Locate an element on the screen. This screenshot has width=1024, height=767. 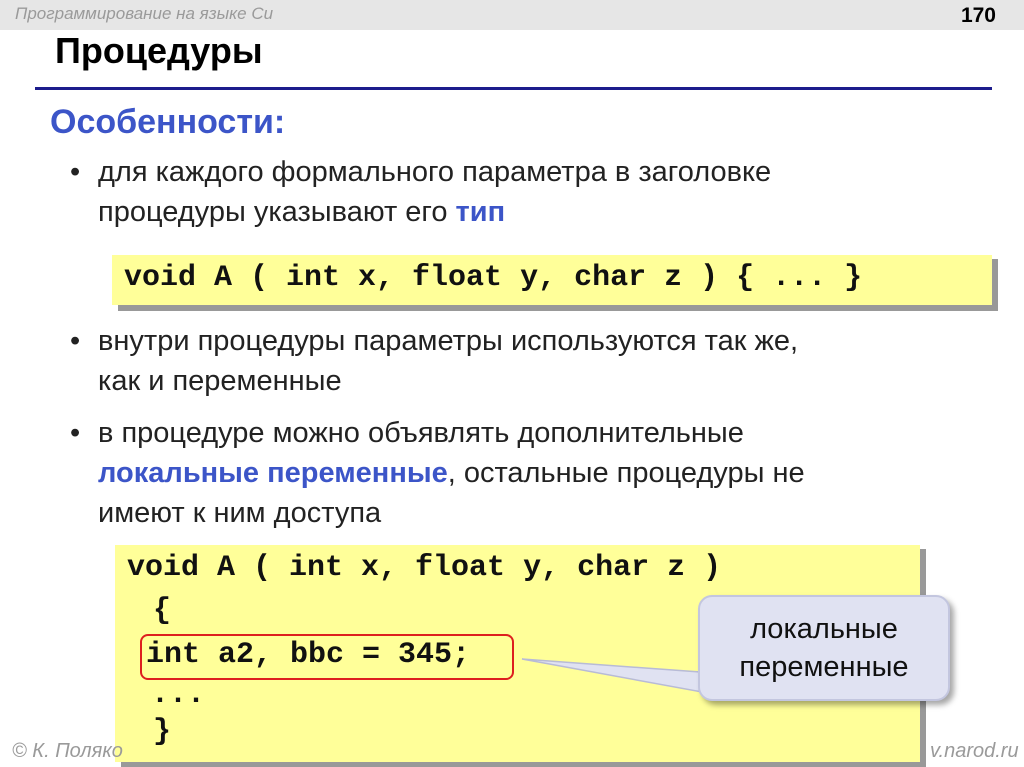
callout-line: переменные is located at coordinates (824, 667).